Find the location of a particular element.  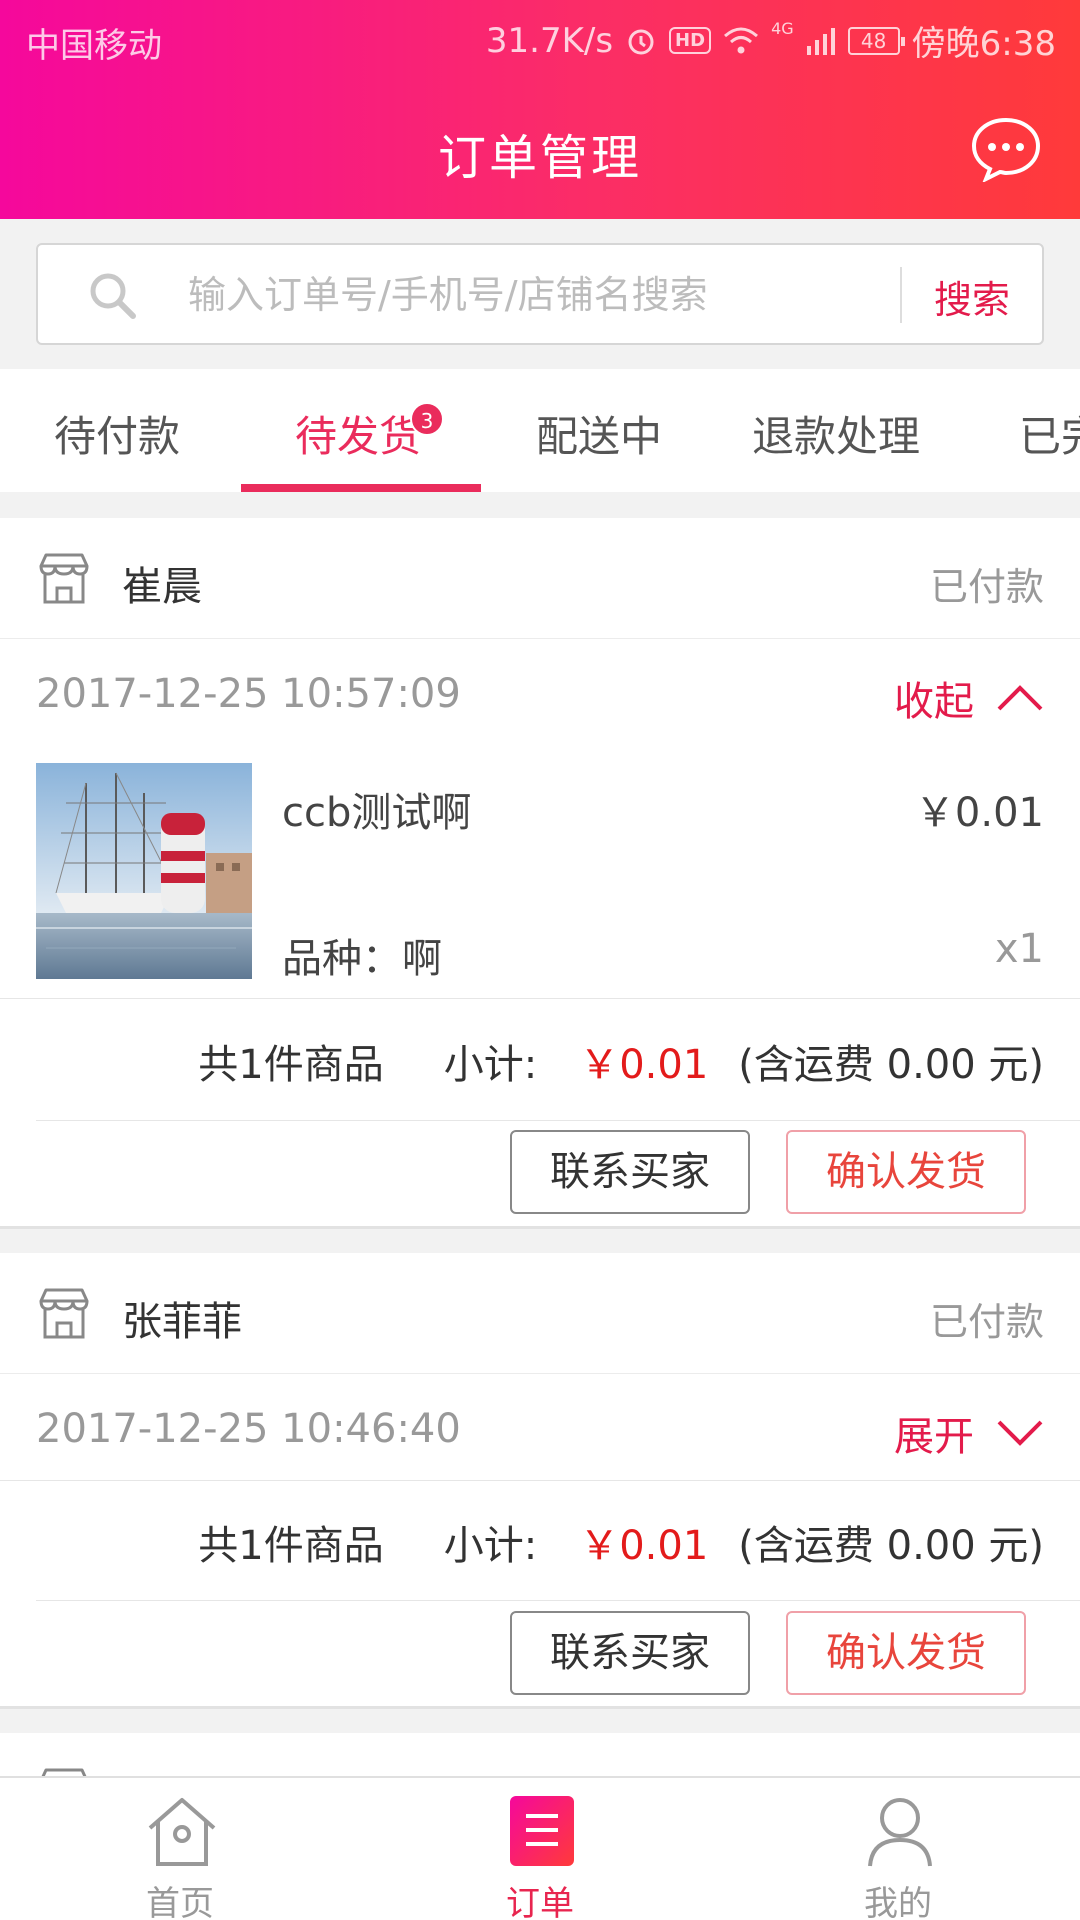

tab-pending-payment: 待付款 is located at coordinates (117, 433).